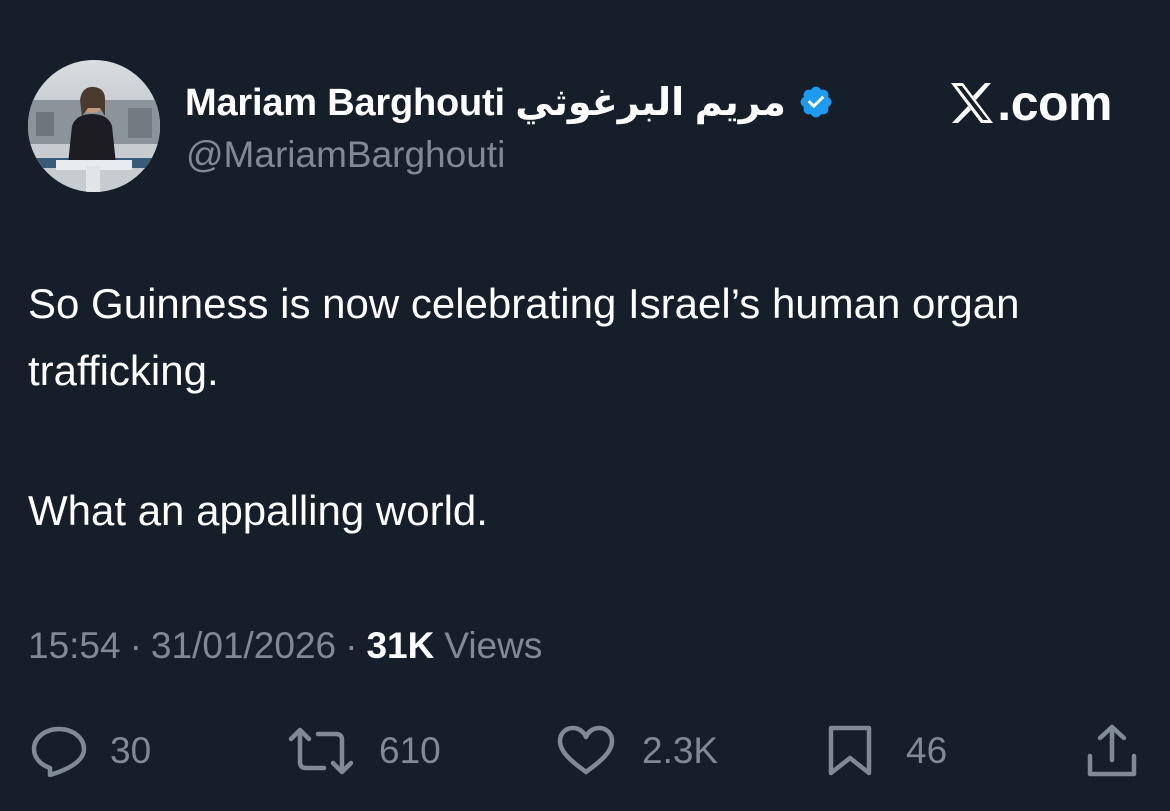 The height and width of the screenshot is (811, 1170). What do you see at coordinates (131, 750) in the screenshot?
I see `reply-count: 30` at bounding box center [131, 750].